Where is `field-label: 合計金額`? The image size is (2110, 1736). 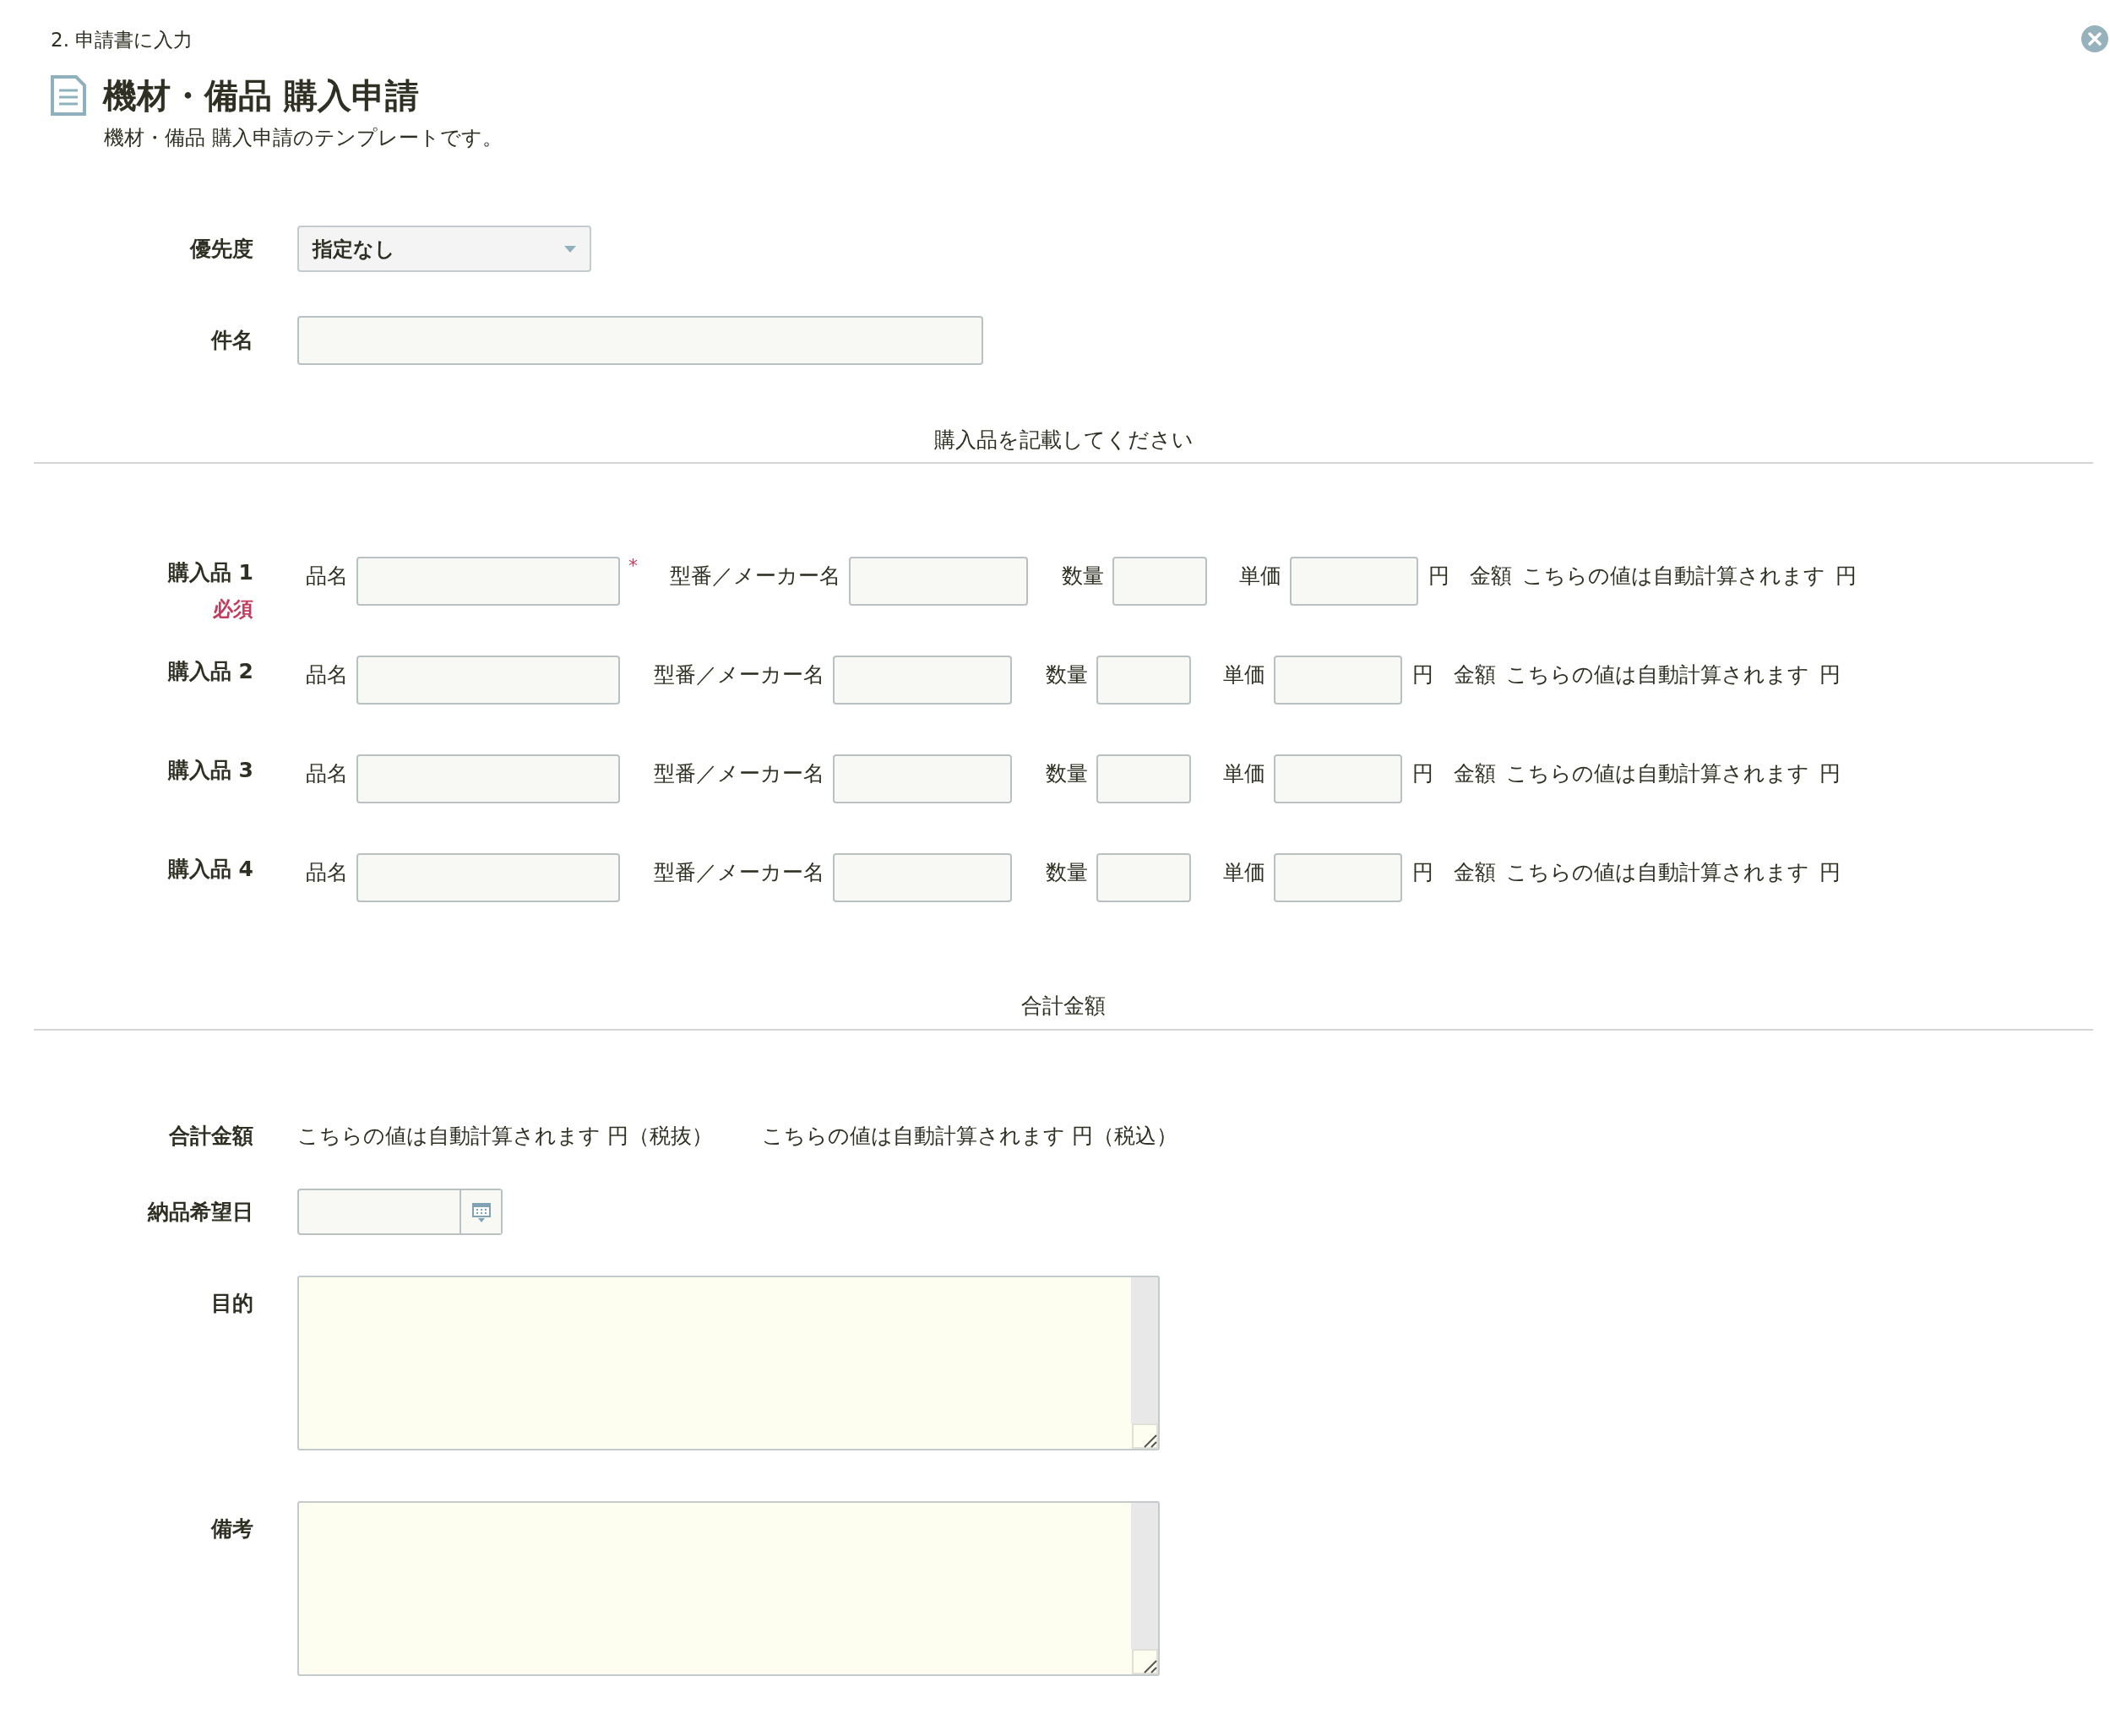
field-label: 合計金額 is located at coordinates (211, 1136).